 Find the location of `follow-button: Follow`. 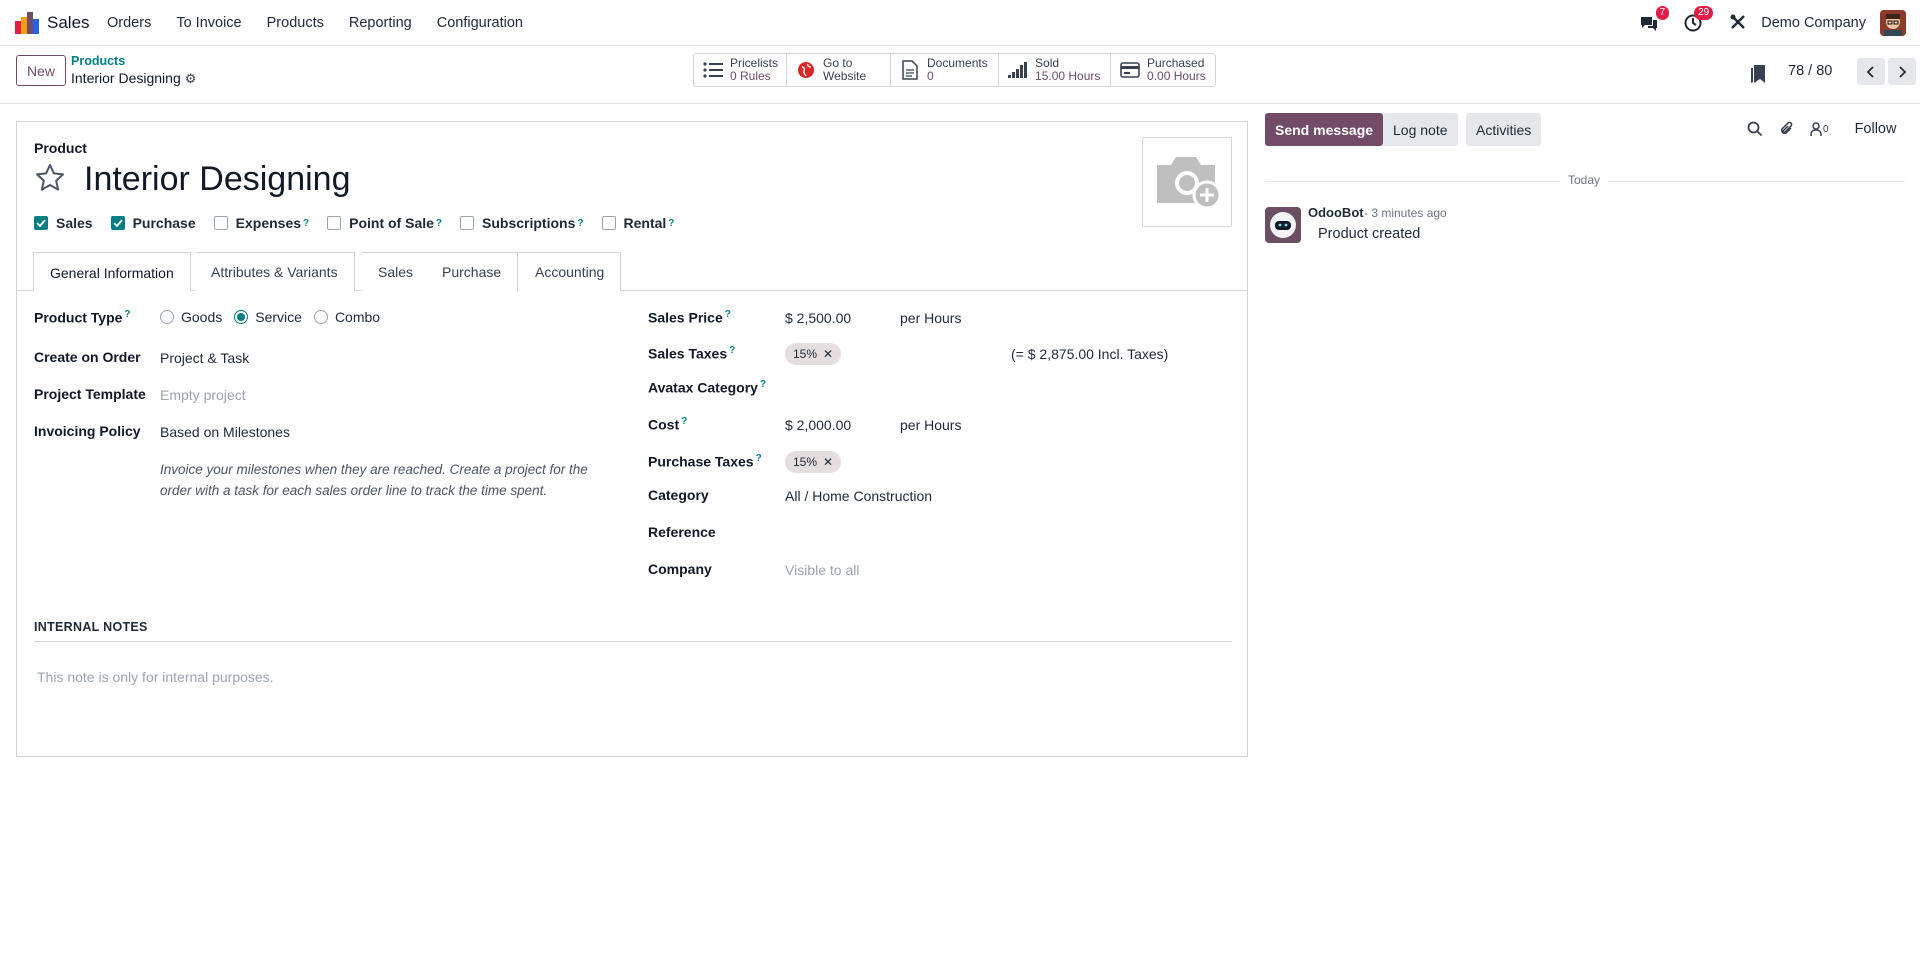

follow-button: Follow is located at coordinates (1876, 129).